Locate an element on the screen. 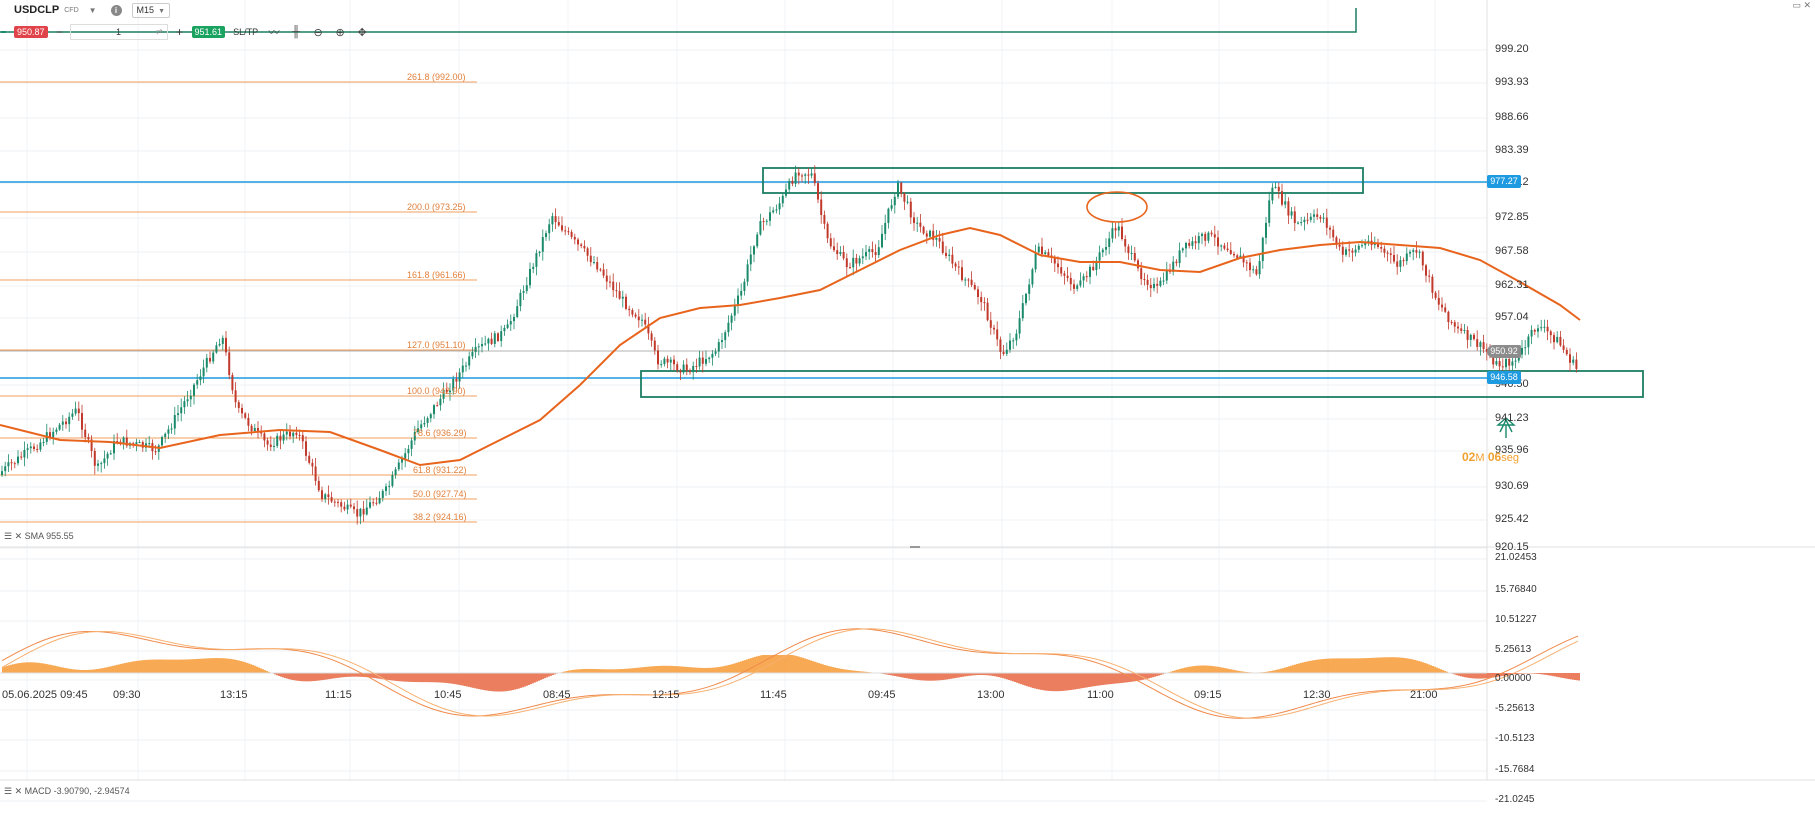 This screenshot has width=1815, height=816. macd-axis-label: 5.25613 is located at coordinates (1513, 649).